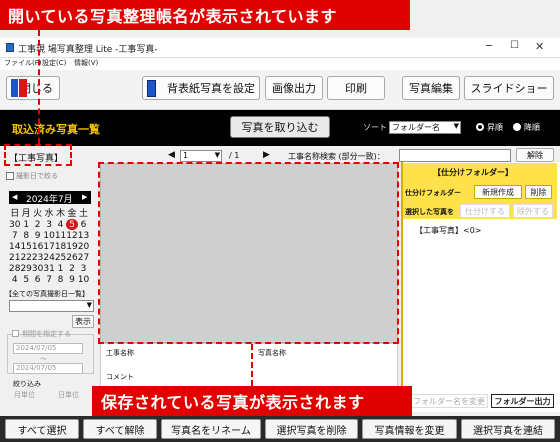 The image size is (560, 442). I want to click on set-background-photo-button: 背表紙写真を設定, so click(201, 88).